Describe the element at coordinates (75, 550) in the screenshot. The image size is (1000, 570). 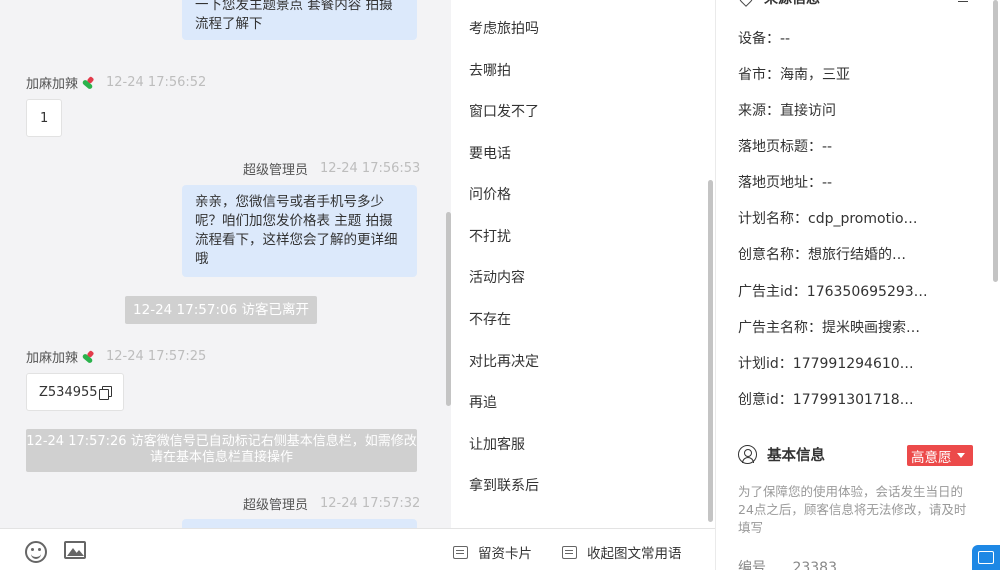
I see `image-icon` at that location.